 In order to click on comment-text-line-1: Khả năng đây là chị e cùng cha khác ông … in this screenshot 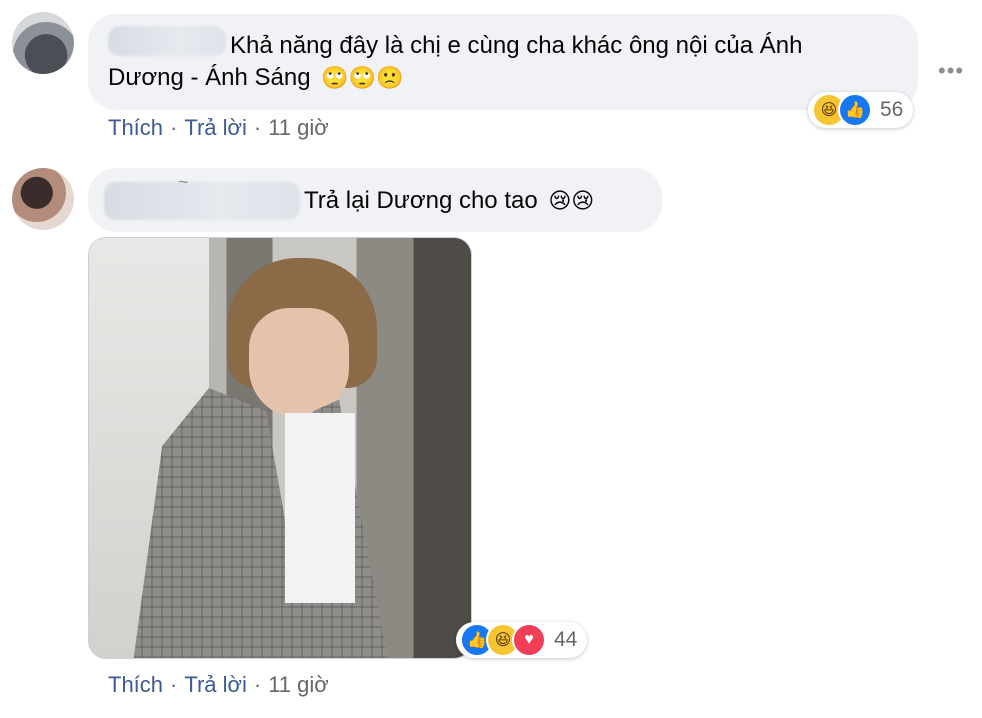, I will do `click(516, 45)`.